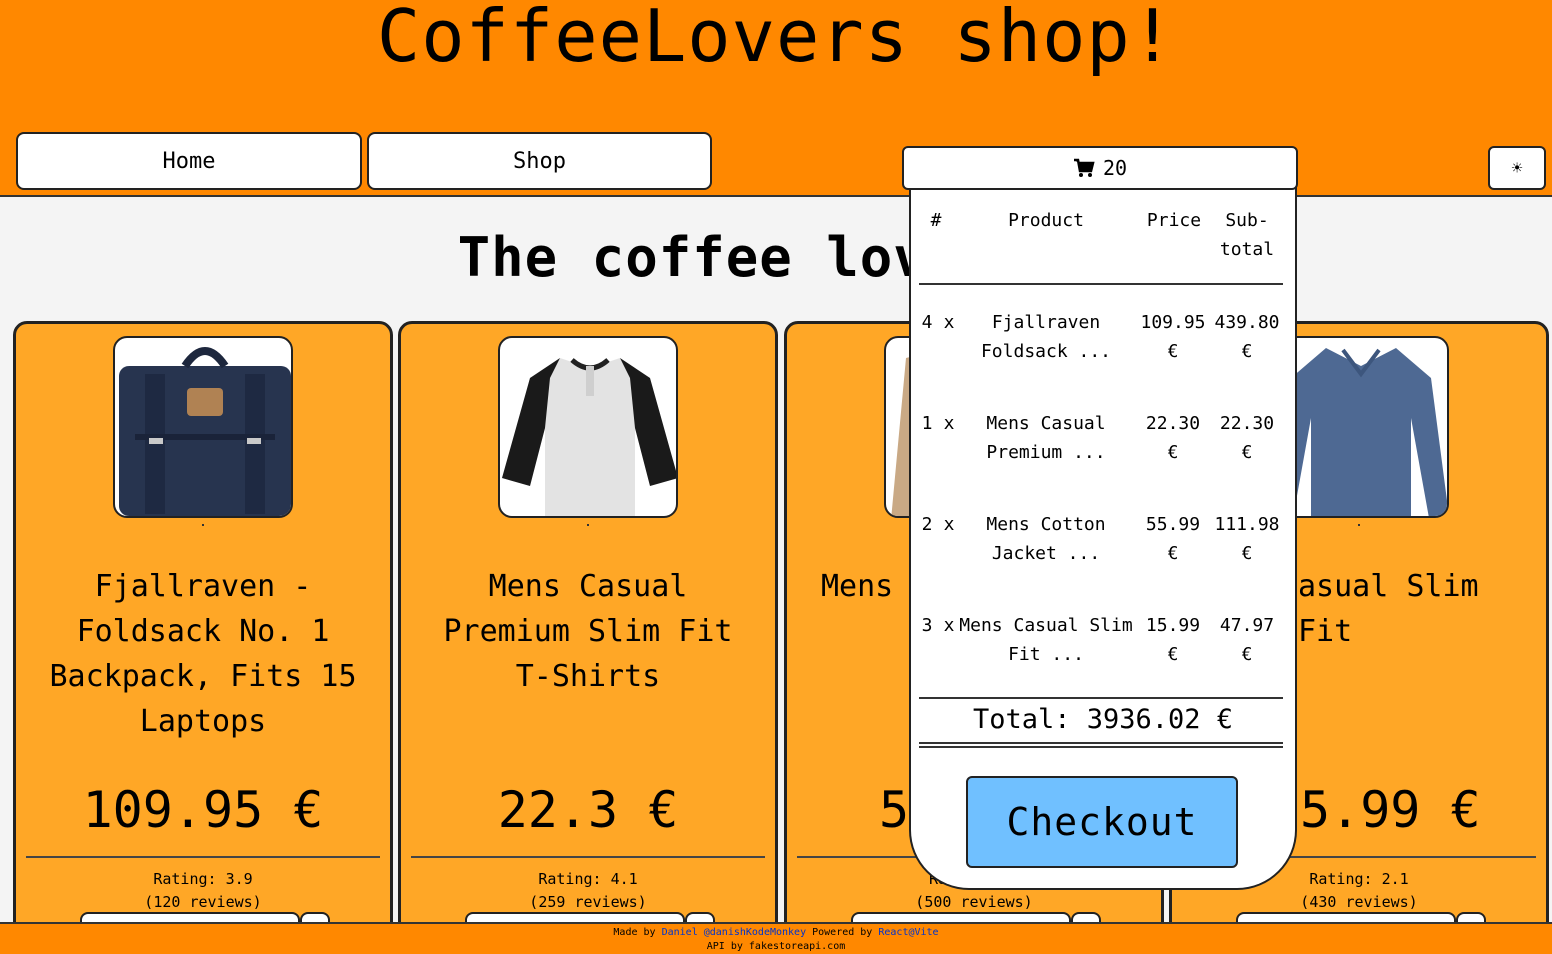 Image resolution: width=1552 pixels, height=954 pixels. Describe the element at coordinates (1247, 438) in the screenshot. I see `cart-item-subtotal: 22.30 €` at that location.